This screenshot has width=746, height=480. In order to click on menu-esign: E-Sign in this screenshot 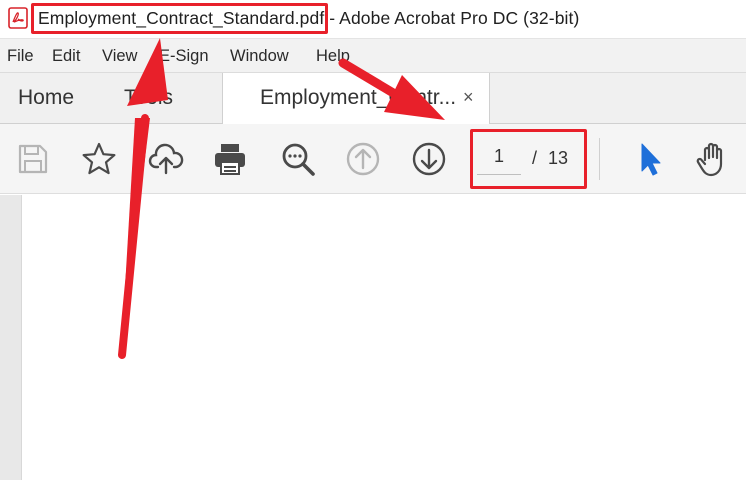, I will do `click(184, 56)`.